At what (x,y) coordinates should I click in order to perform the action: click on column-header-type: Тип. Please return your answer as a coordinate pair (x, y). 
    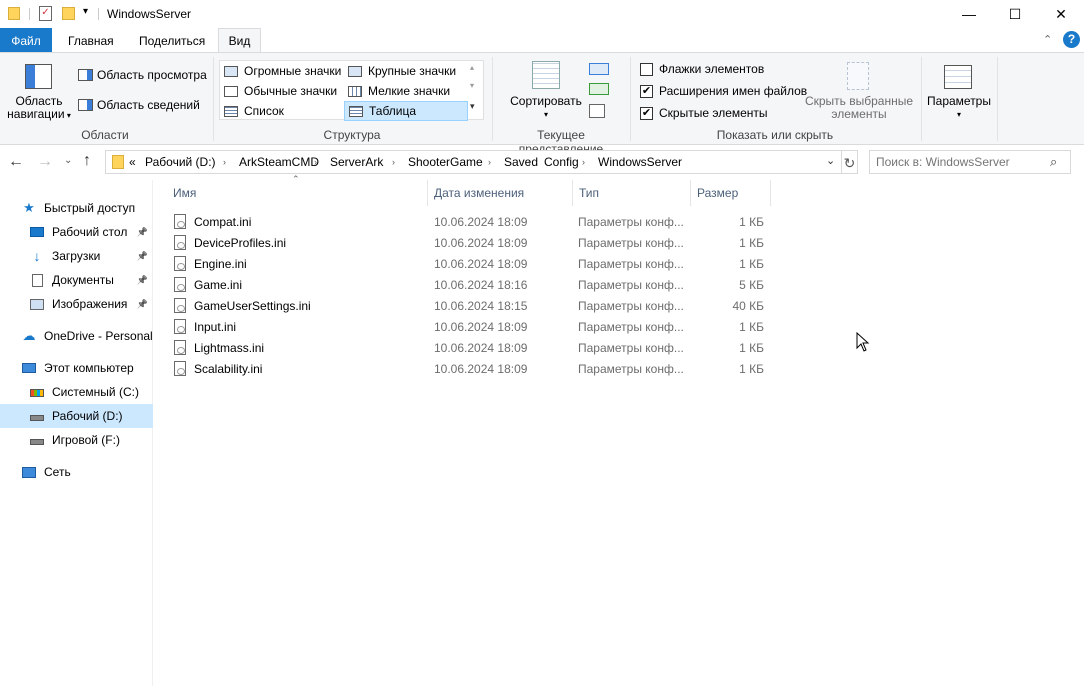
    Looking at the image, I should click on (631, 193).